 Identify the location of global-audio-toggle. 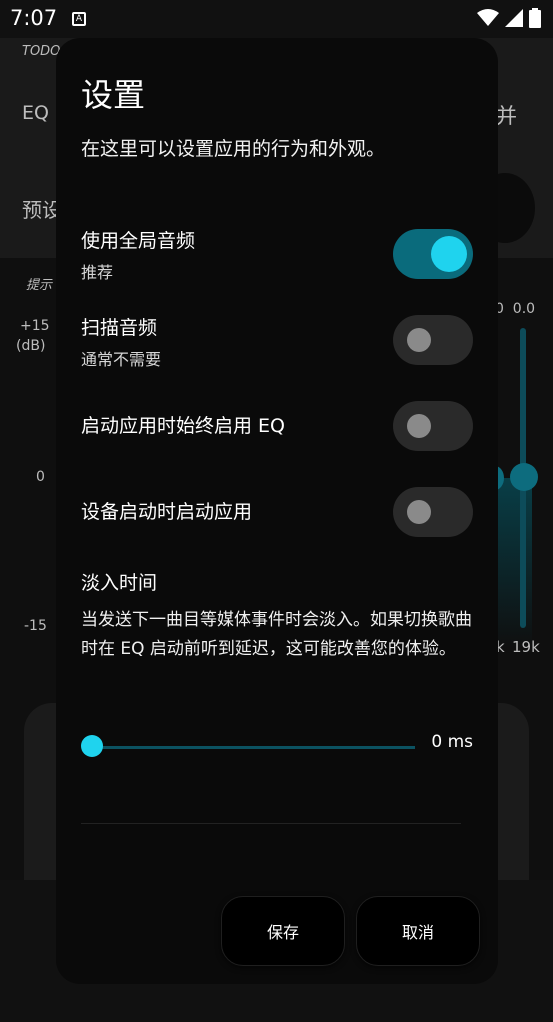
(433, 254).